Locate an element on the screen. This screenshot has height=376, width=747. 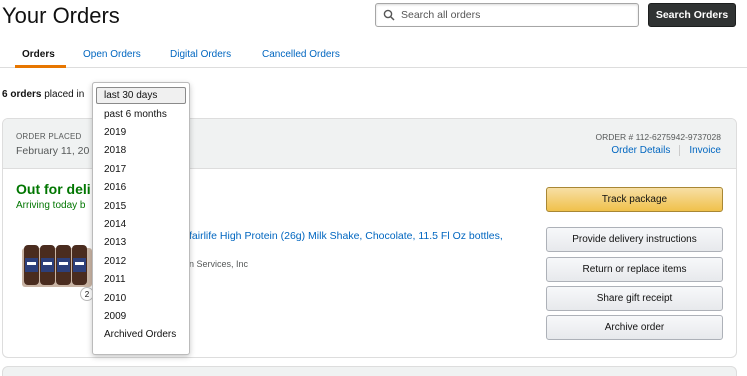
delivery-status: Out for deli is located at coordinates (53, 189).